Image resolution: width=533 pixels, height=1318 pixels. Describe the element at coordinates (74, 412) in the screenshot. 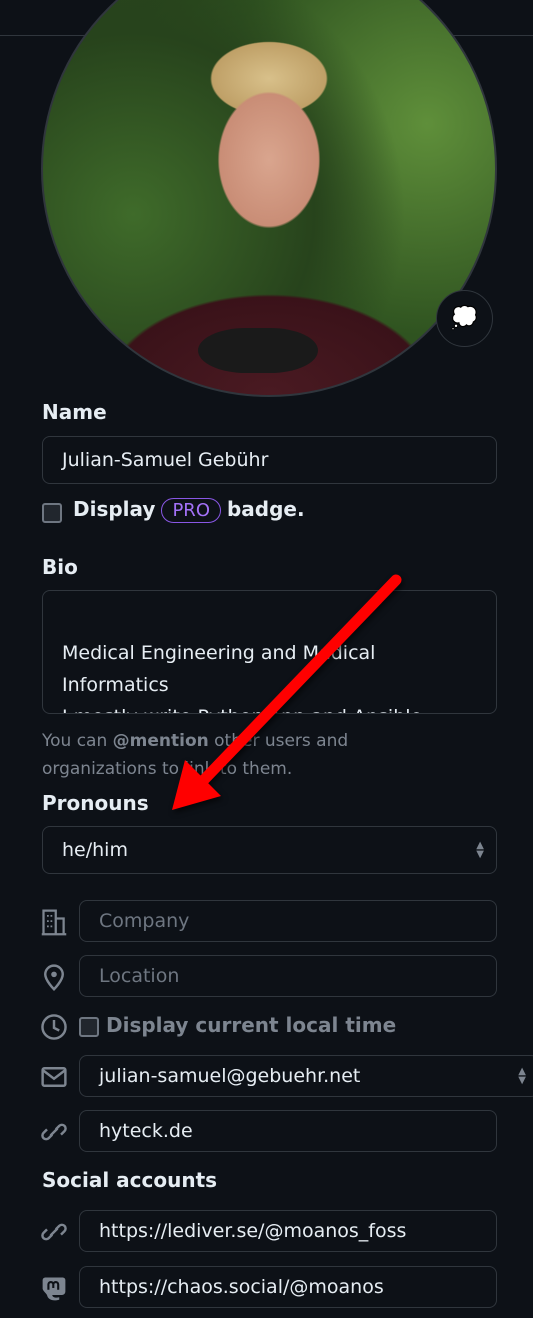

I see `name-label: Name` at that location.